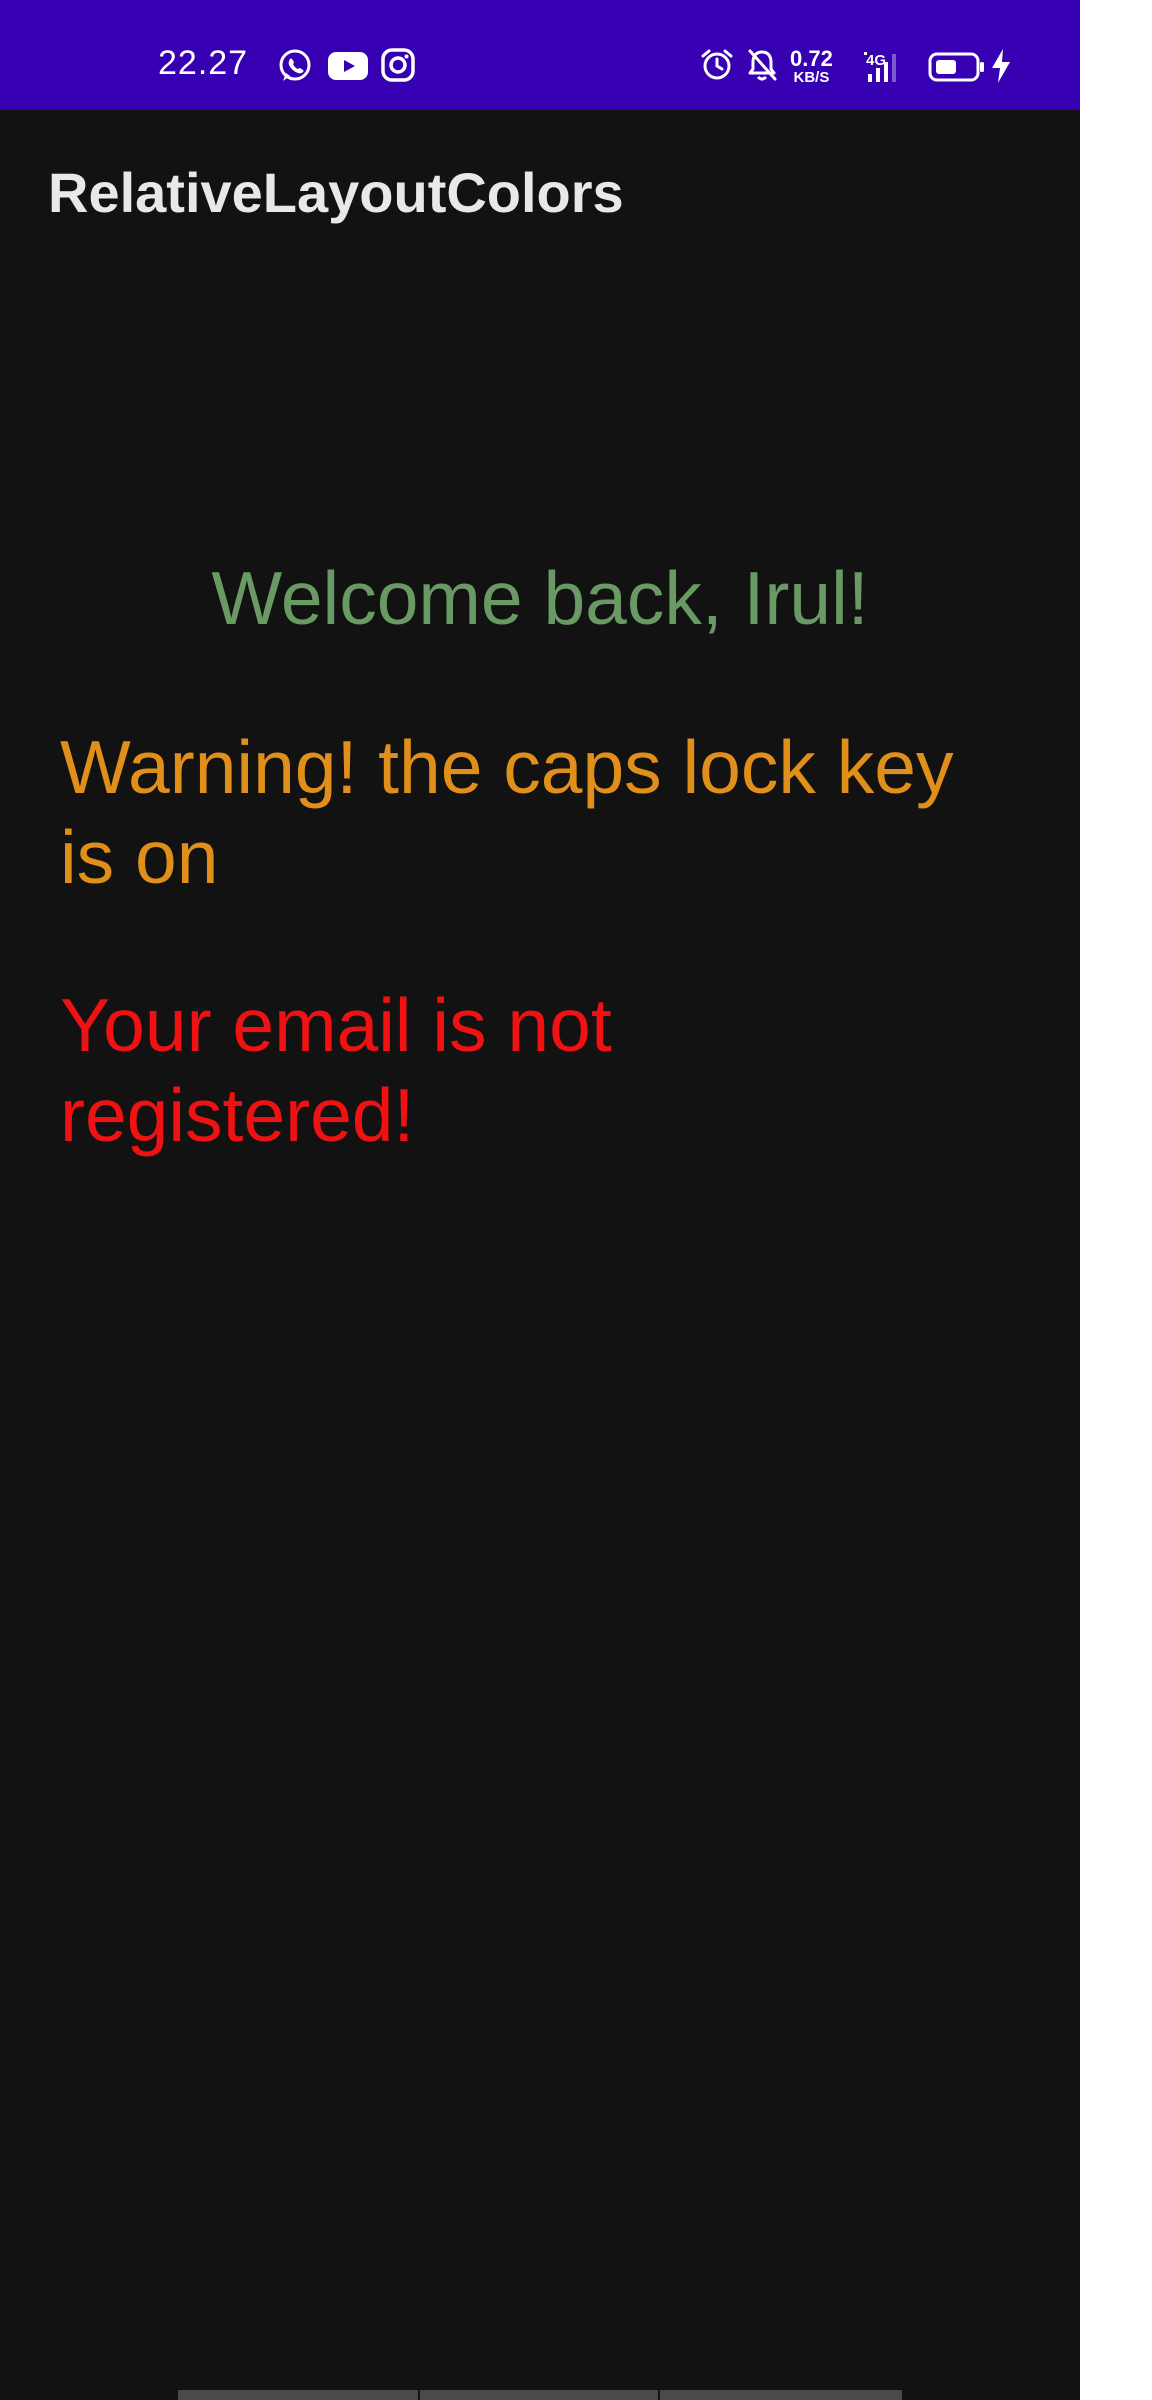 Image resolution: width=1152 pixels, height=2400 pixels. I want to click on network-speed-unit: KB/S, so click(811, 77).